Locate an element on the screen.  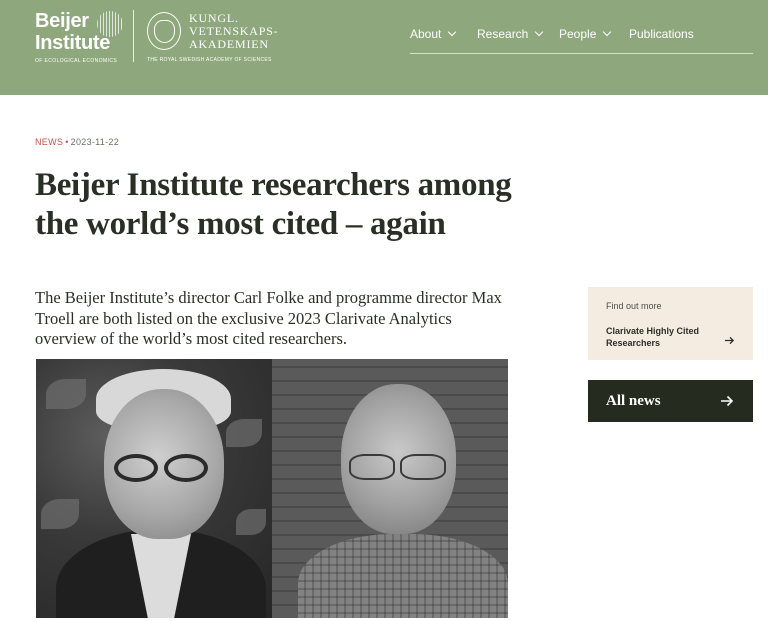
nav-item-label: People is located at coordinates (578, 34).